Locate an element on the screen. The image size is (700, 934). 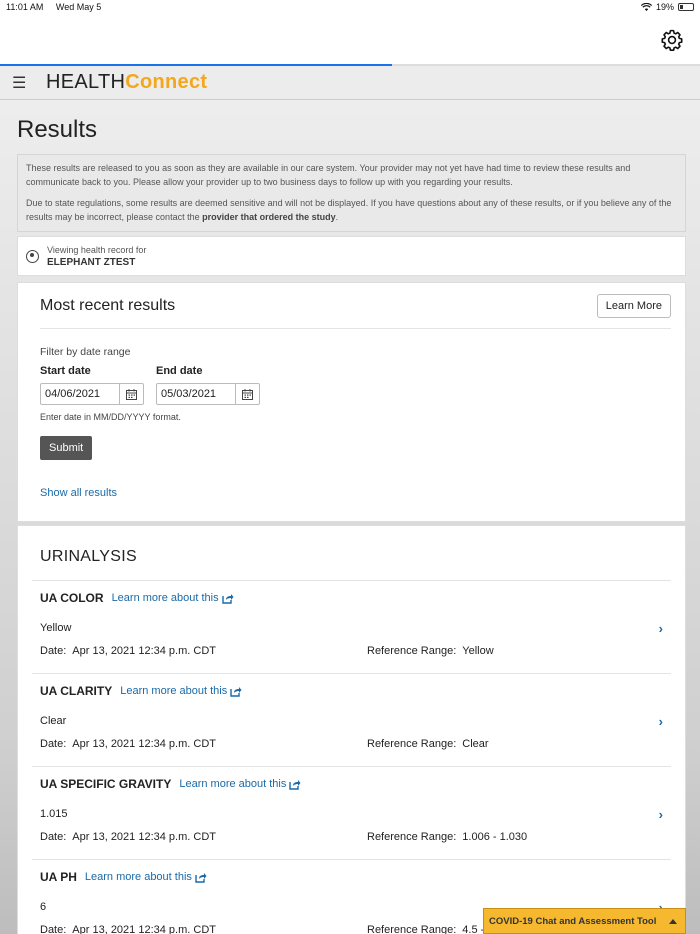
user-circle-icon is located at coordinates (32, 256).